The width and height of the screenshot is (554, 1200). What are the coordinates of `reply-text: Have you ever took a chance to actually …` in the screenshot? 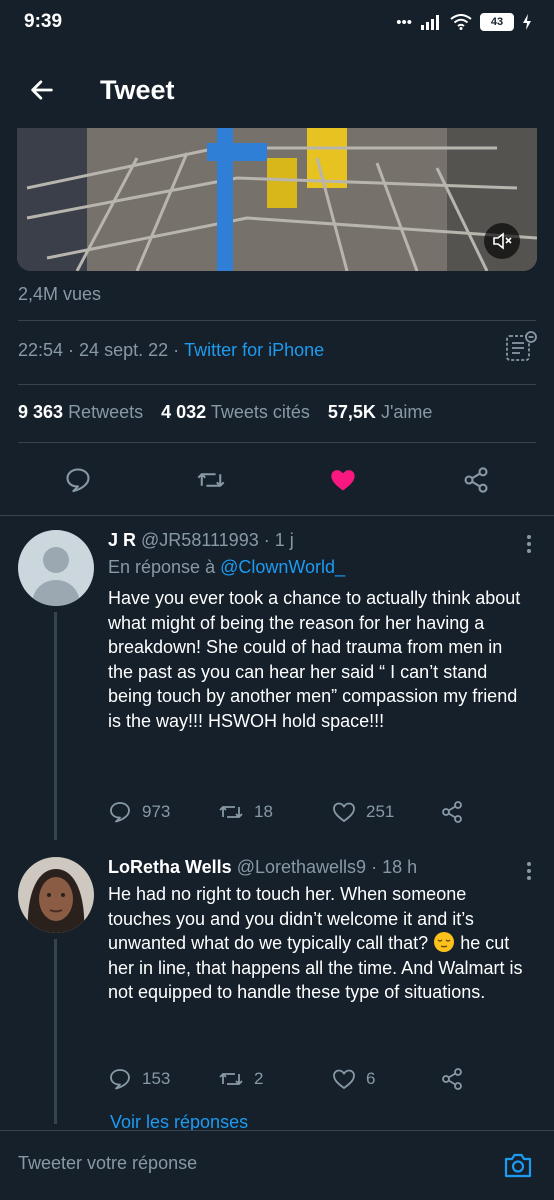 It's located at (314, 659).